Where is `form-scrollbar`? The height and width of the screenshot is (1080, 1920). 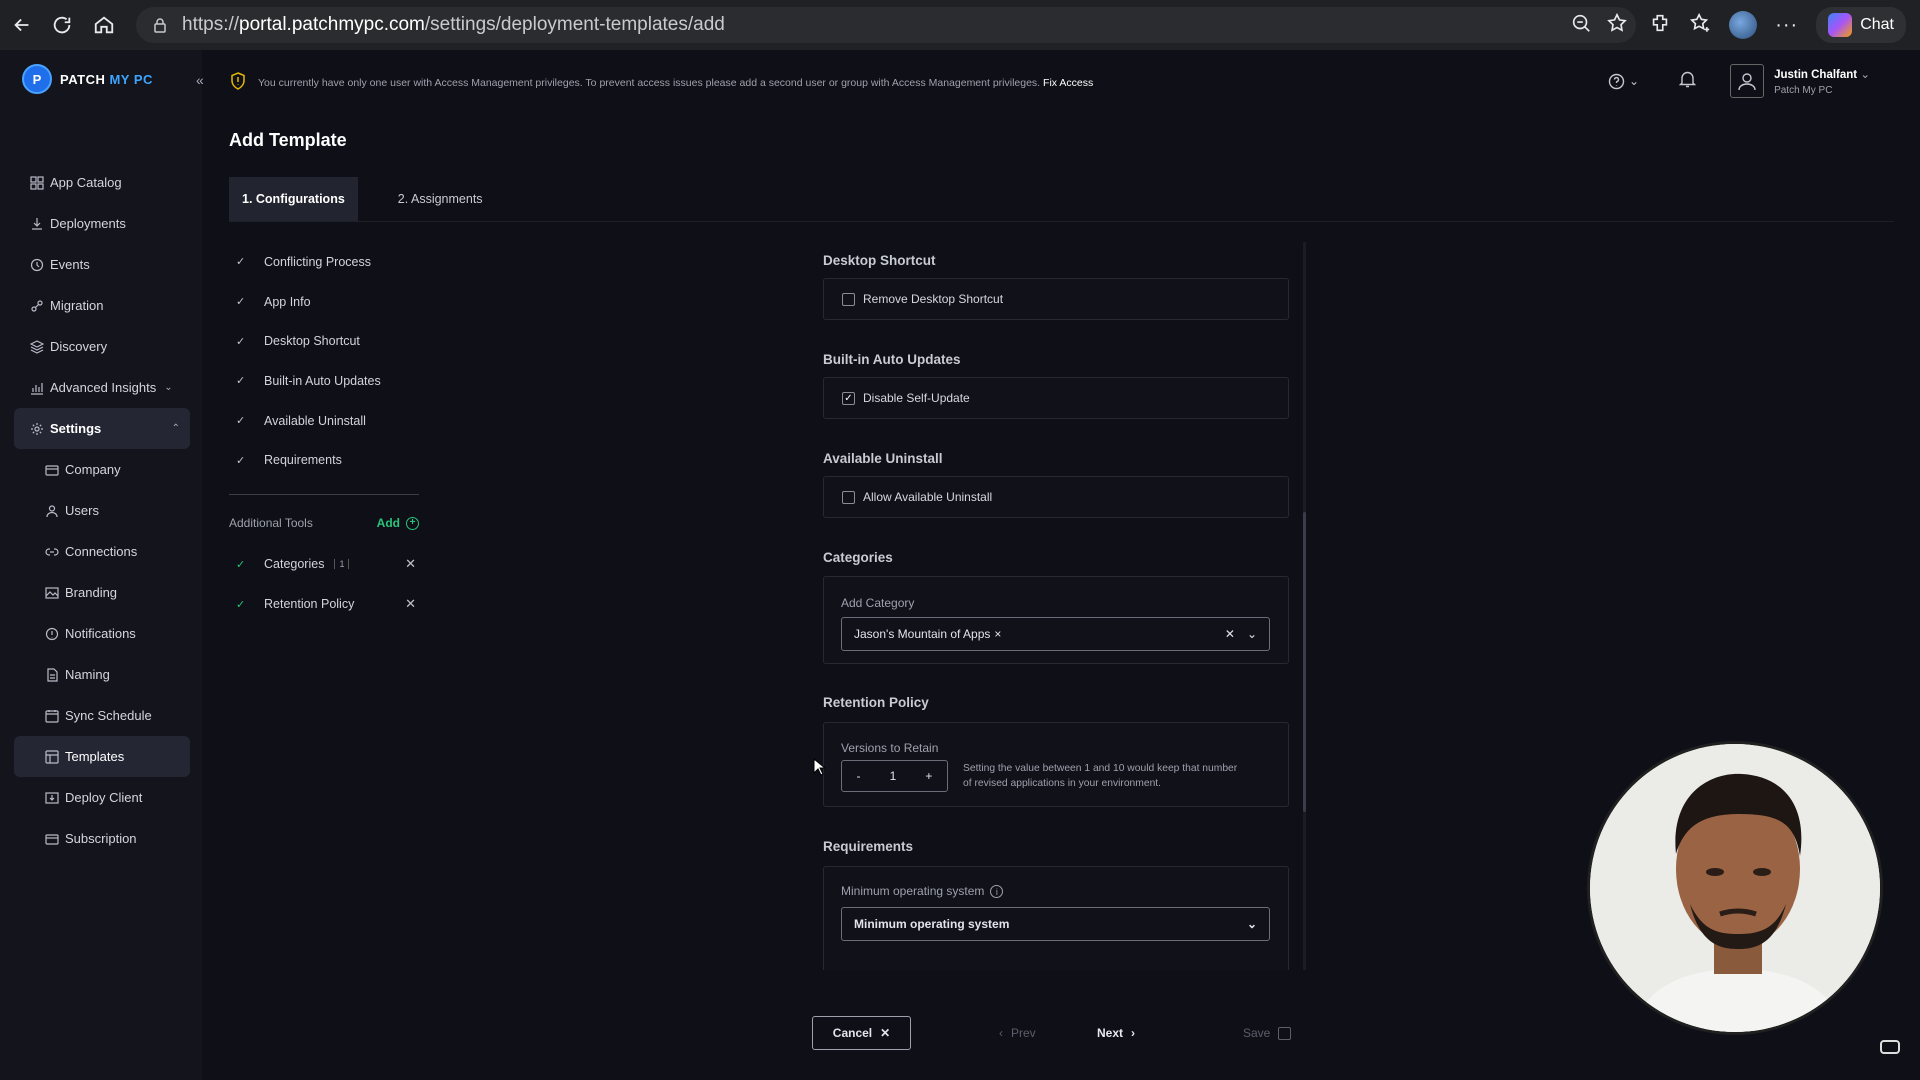 form-scrollbar is located at coordinates (1304, 606).